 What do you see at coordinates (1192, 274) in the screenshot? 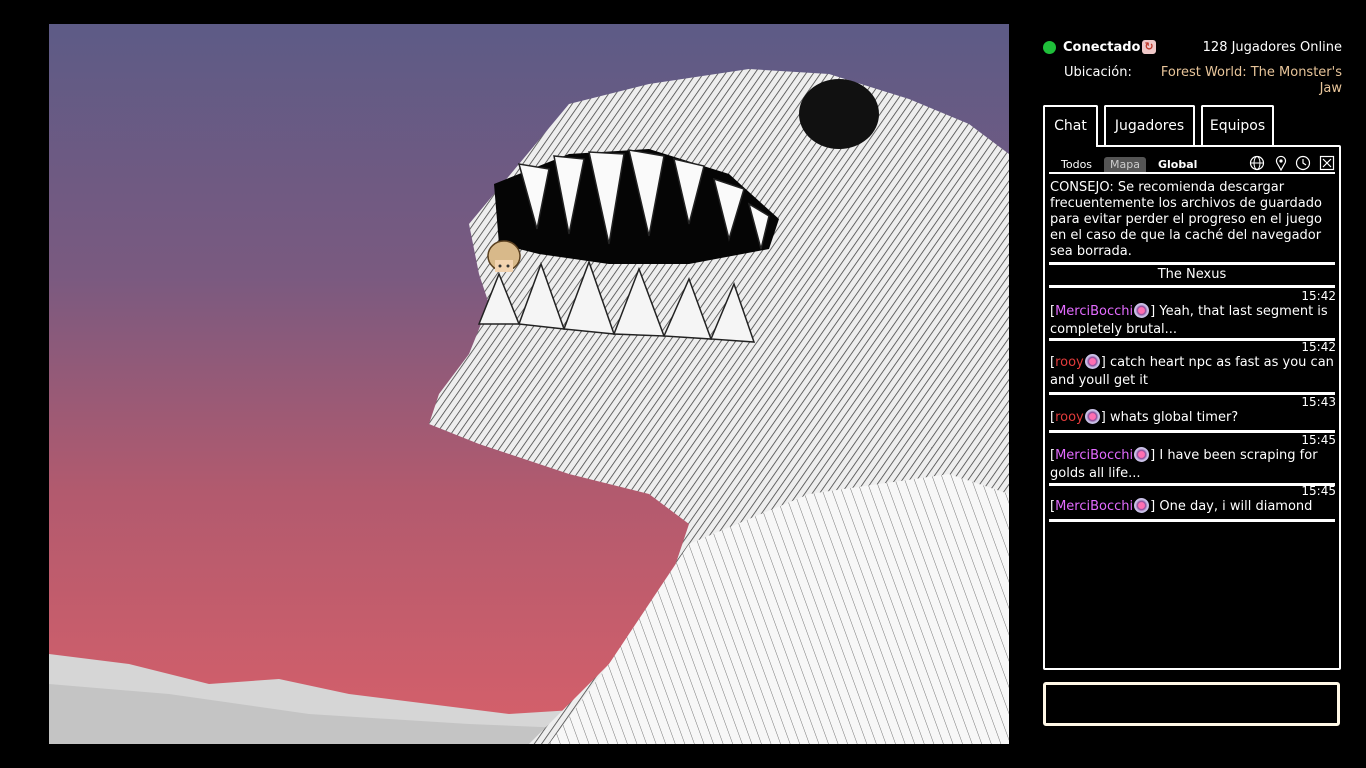
I see `channel-title: The Nexus` at bounding box center [1192, 274].